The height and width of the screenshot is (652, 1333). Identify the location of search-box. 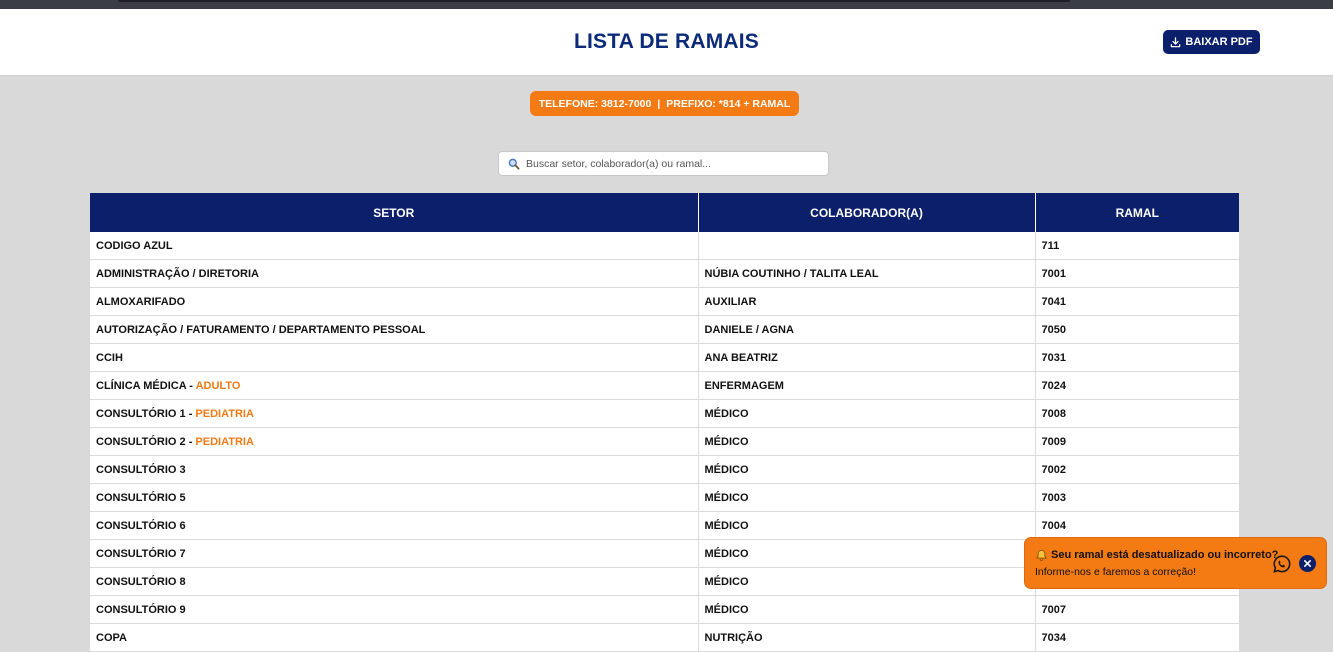
(663, 163).